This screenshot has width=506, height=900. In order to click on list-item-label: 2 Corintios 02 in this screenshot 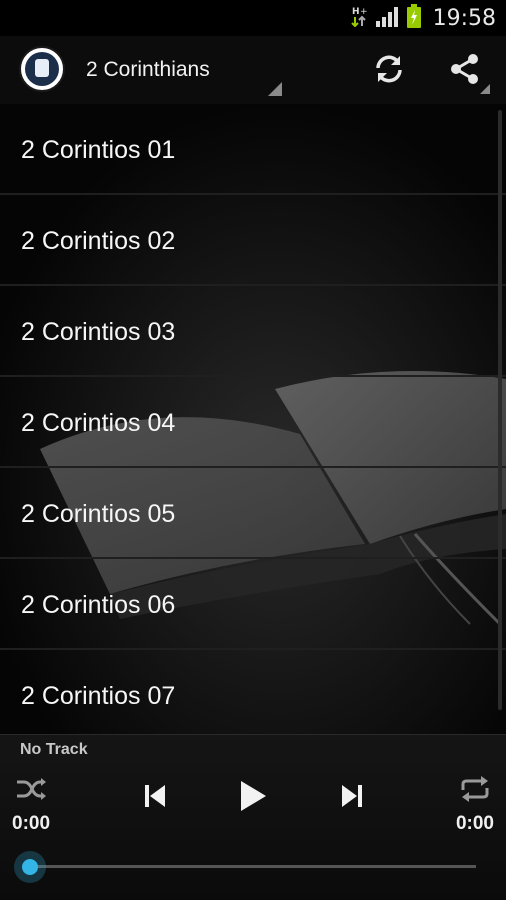, I will do `click(98, 241)`.